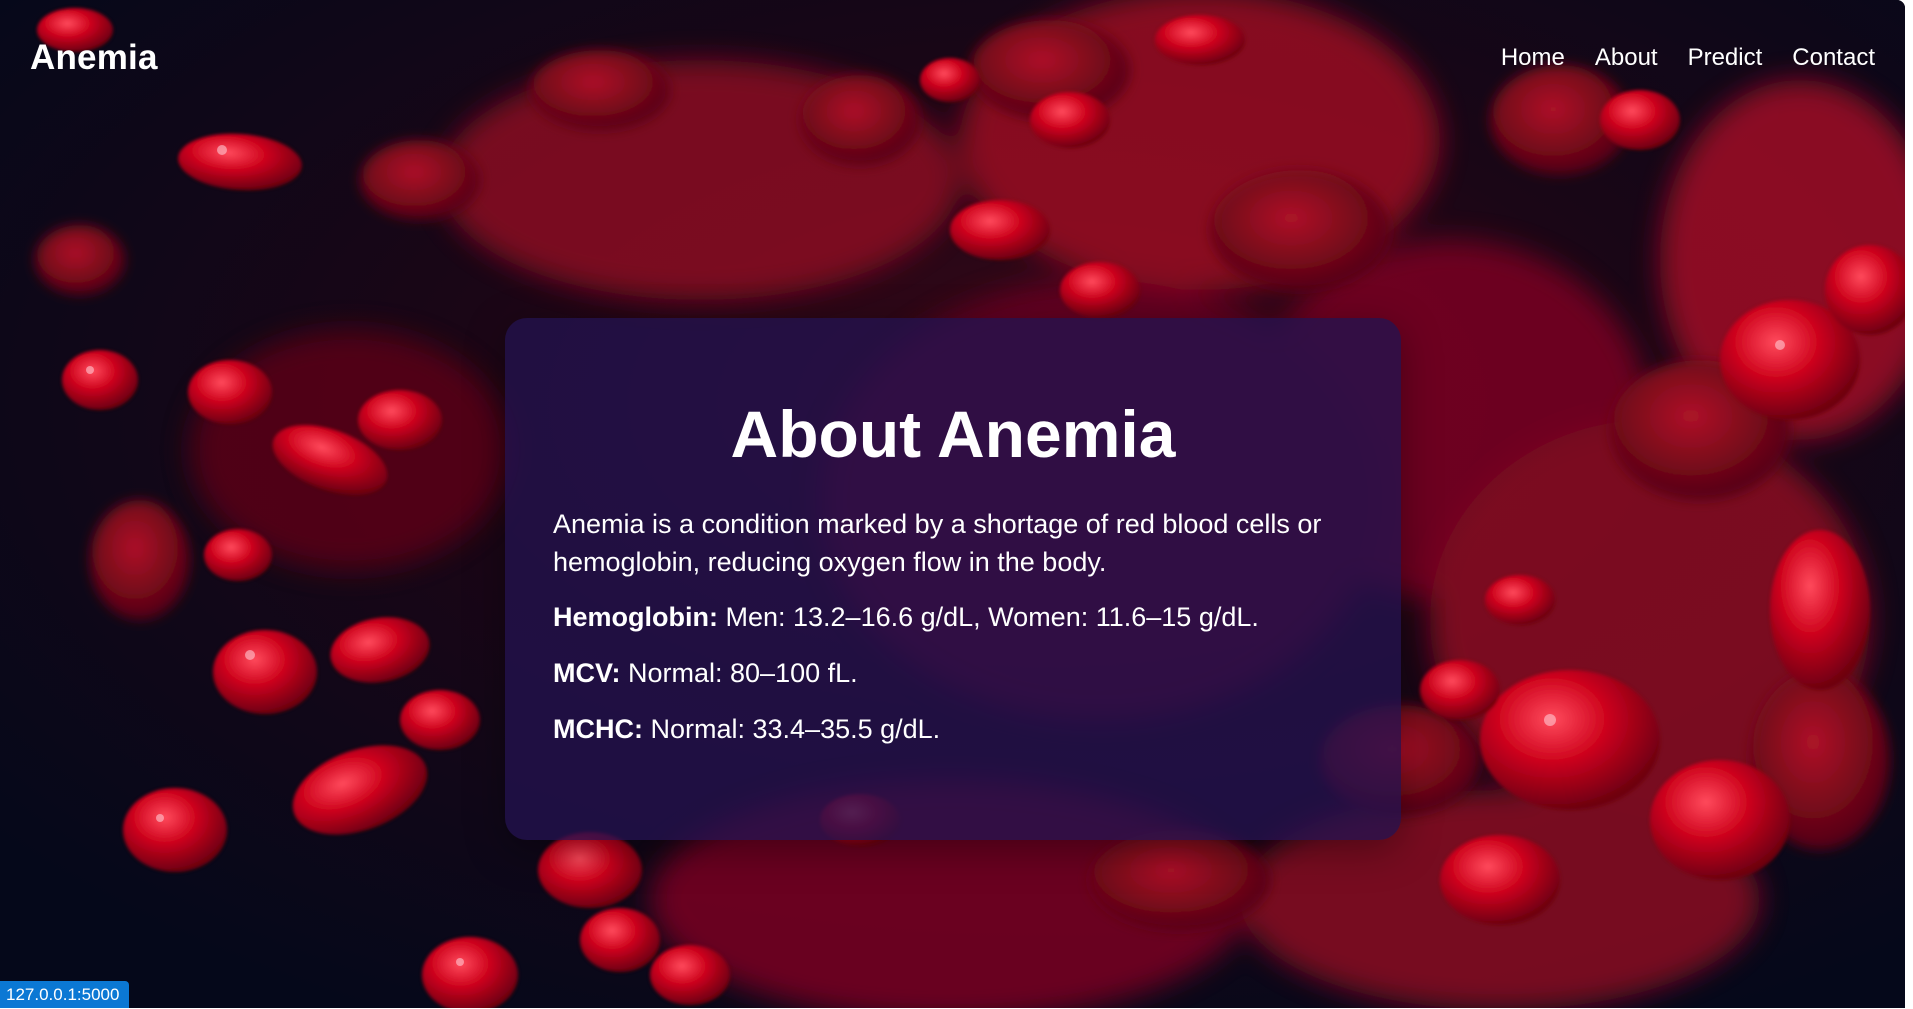 This screenshot has height=1009, width=1913. Describe the element at coordinates (1833, 58) in the screenshot. I see `nav-link-contact: Contact` at that location.